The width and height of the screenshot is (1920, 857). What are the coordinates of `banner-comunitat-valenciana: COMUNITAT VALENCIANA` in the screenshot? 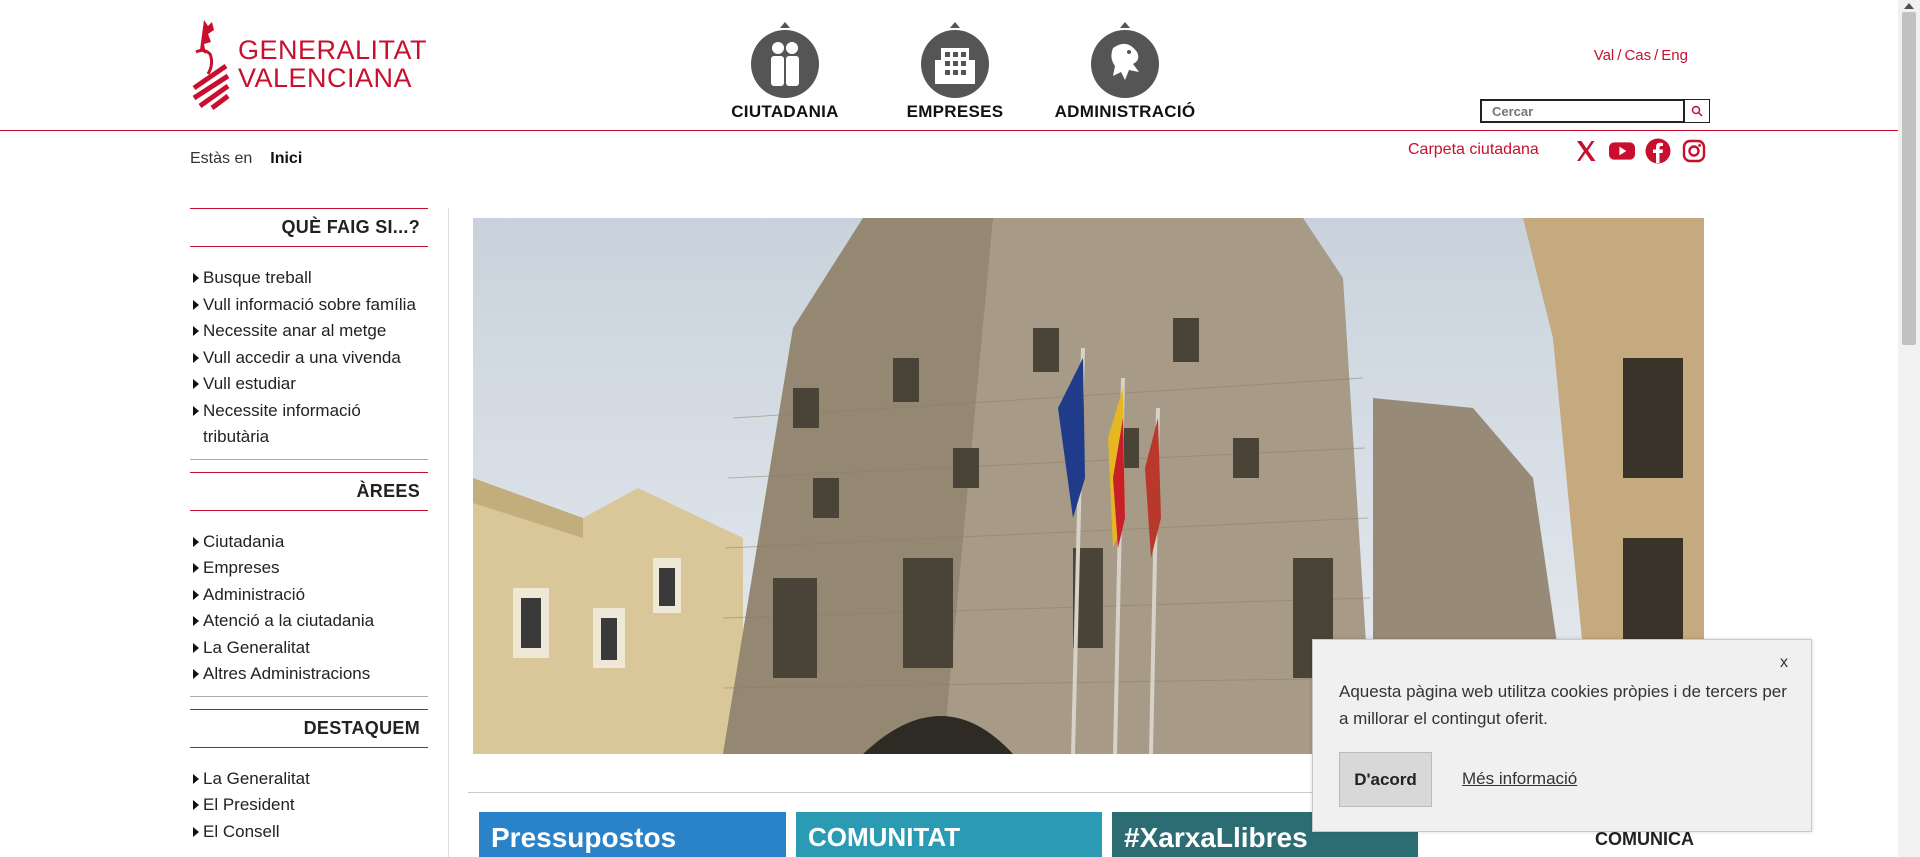 It's located at (949, 834).